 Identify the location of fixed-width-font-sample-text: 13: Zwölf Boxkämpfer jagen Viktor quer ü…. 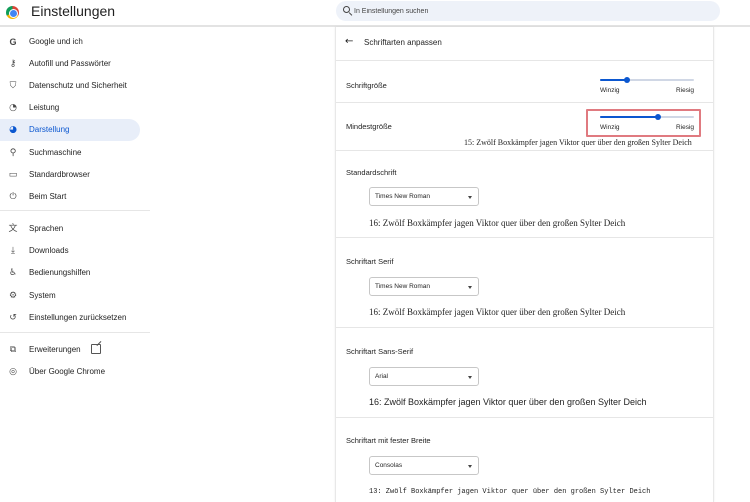
(510, 492).